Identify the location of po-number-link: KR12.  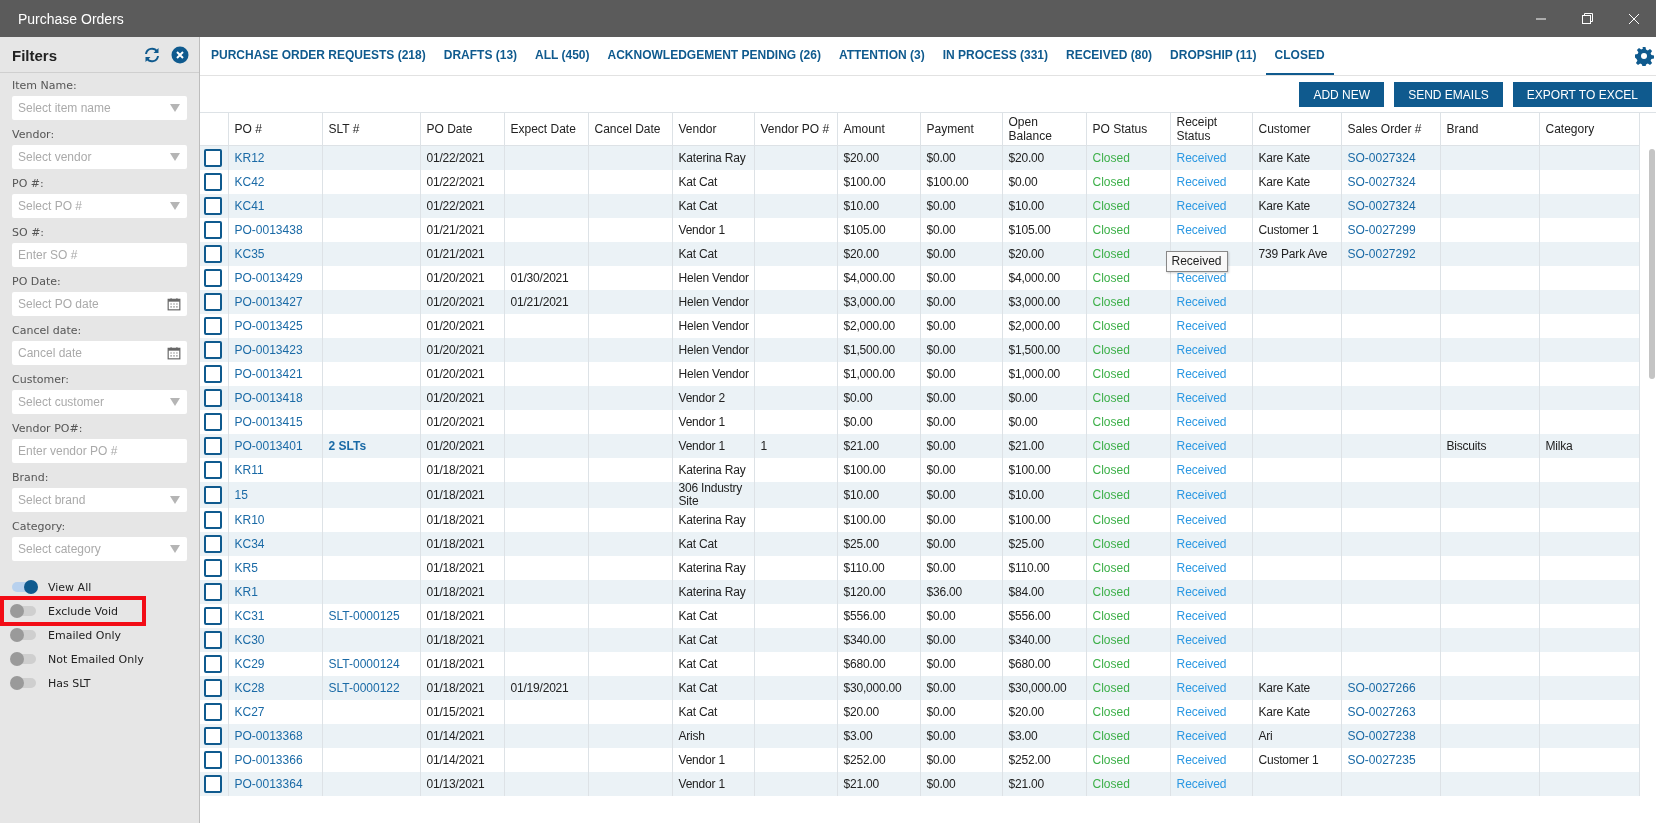
(249, 157).